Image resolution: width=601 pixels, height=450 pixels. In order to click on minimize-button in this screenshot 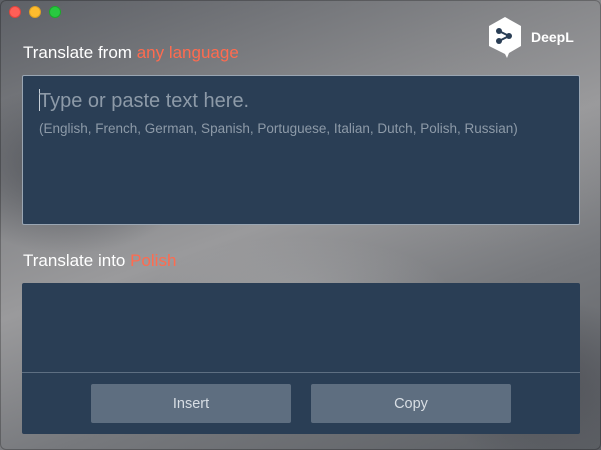, I will do `click(35, 12)`.